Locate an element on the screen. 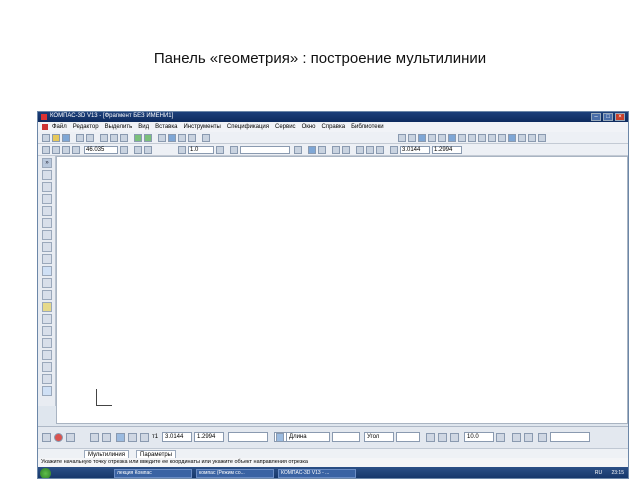 The height and width of the screenshot is (480, 640). equidistant-tool-icon is located at coordinates (47, 295).